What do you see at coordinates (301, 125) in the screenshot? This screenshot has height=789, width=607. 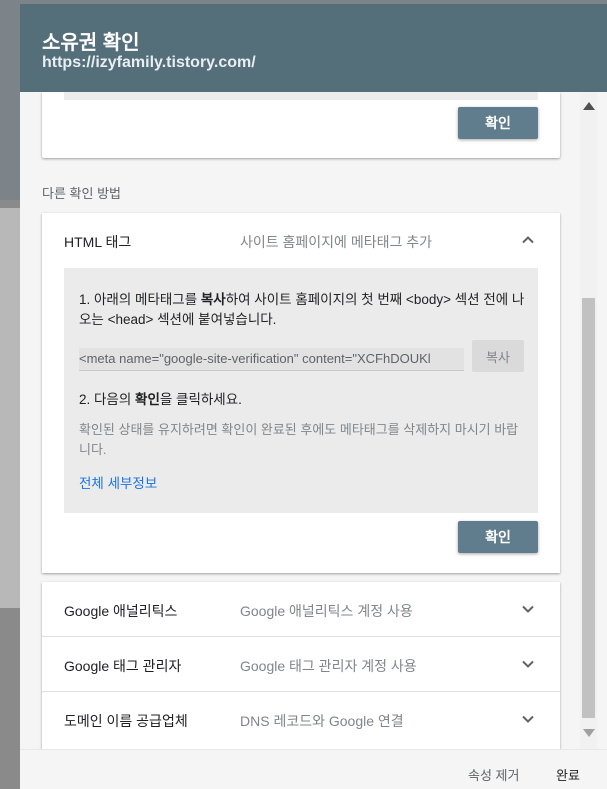 I see `recommended-method-card: 확인` at bounding box center [301, 125].